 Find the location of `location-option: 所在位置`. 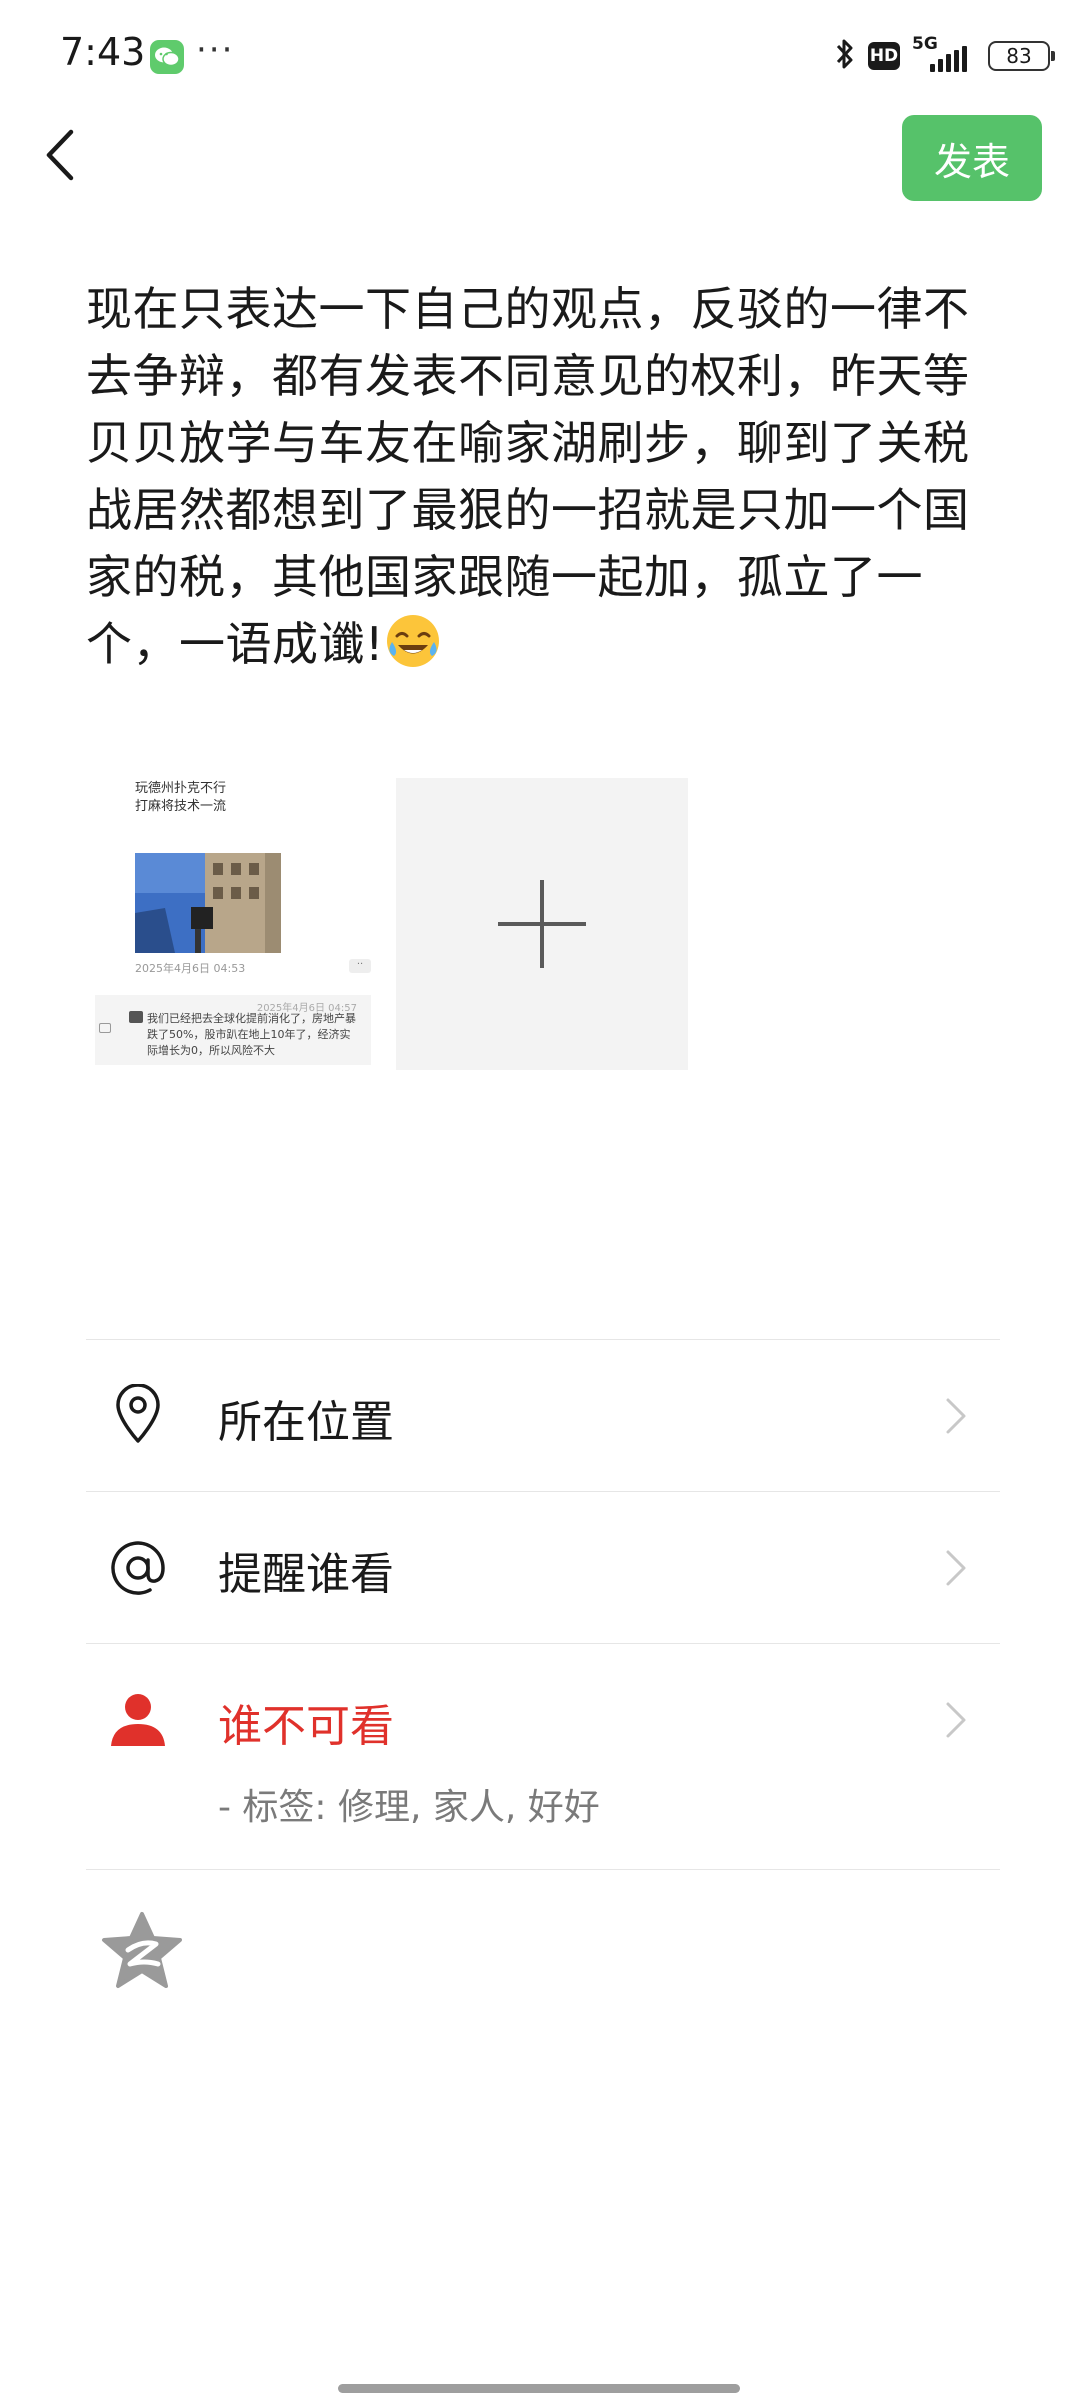

location-option: 所在位置 is located at coordinates (543, 1416).